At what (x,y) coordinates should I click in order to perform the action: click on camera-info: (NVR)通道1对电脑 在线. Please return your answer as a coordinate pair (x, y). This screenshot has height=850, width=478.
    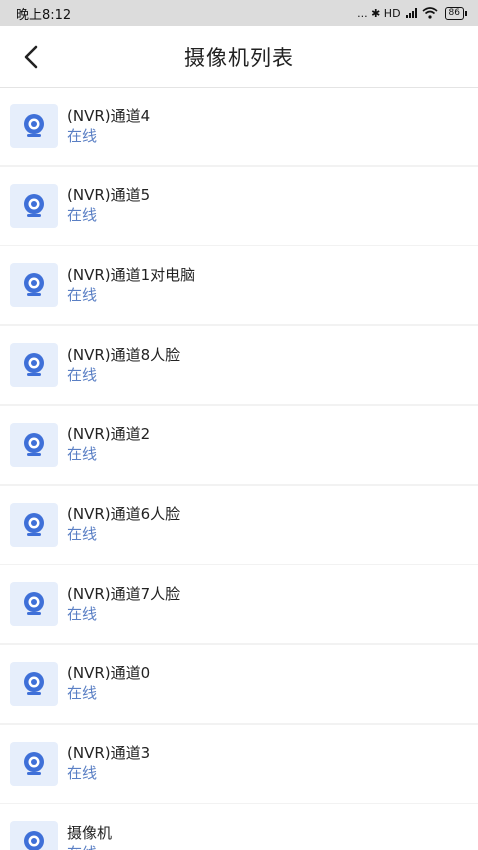
    Looking at the image, I should click on (131, 285).